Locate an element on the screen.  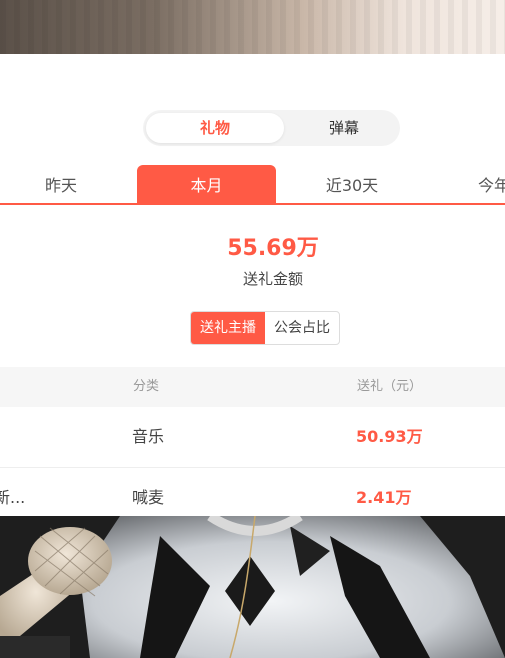
tab-this-month: 本月 is located at coordinates (206, 185).